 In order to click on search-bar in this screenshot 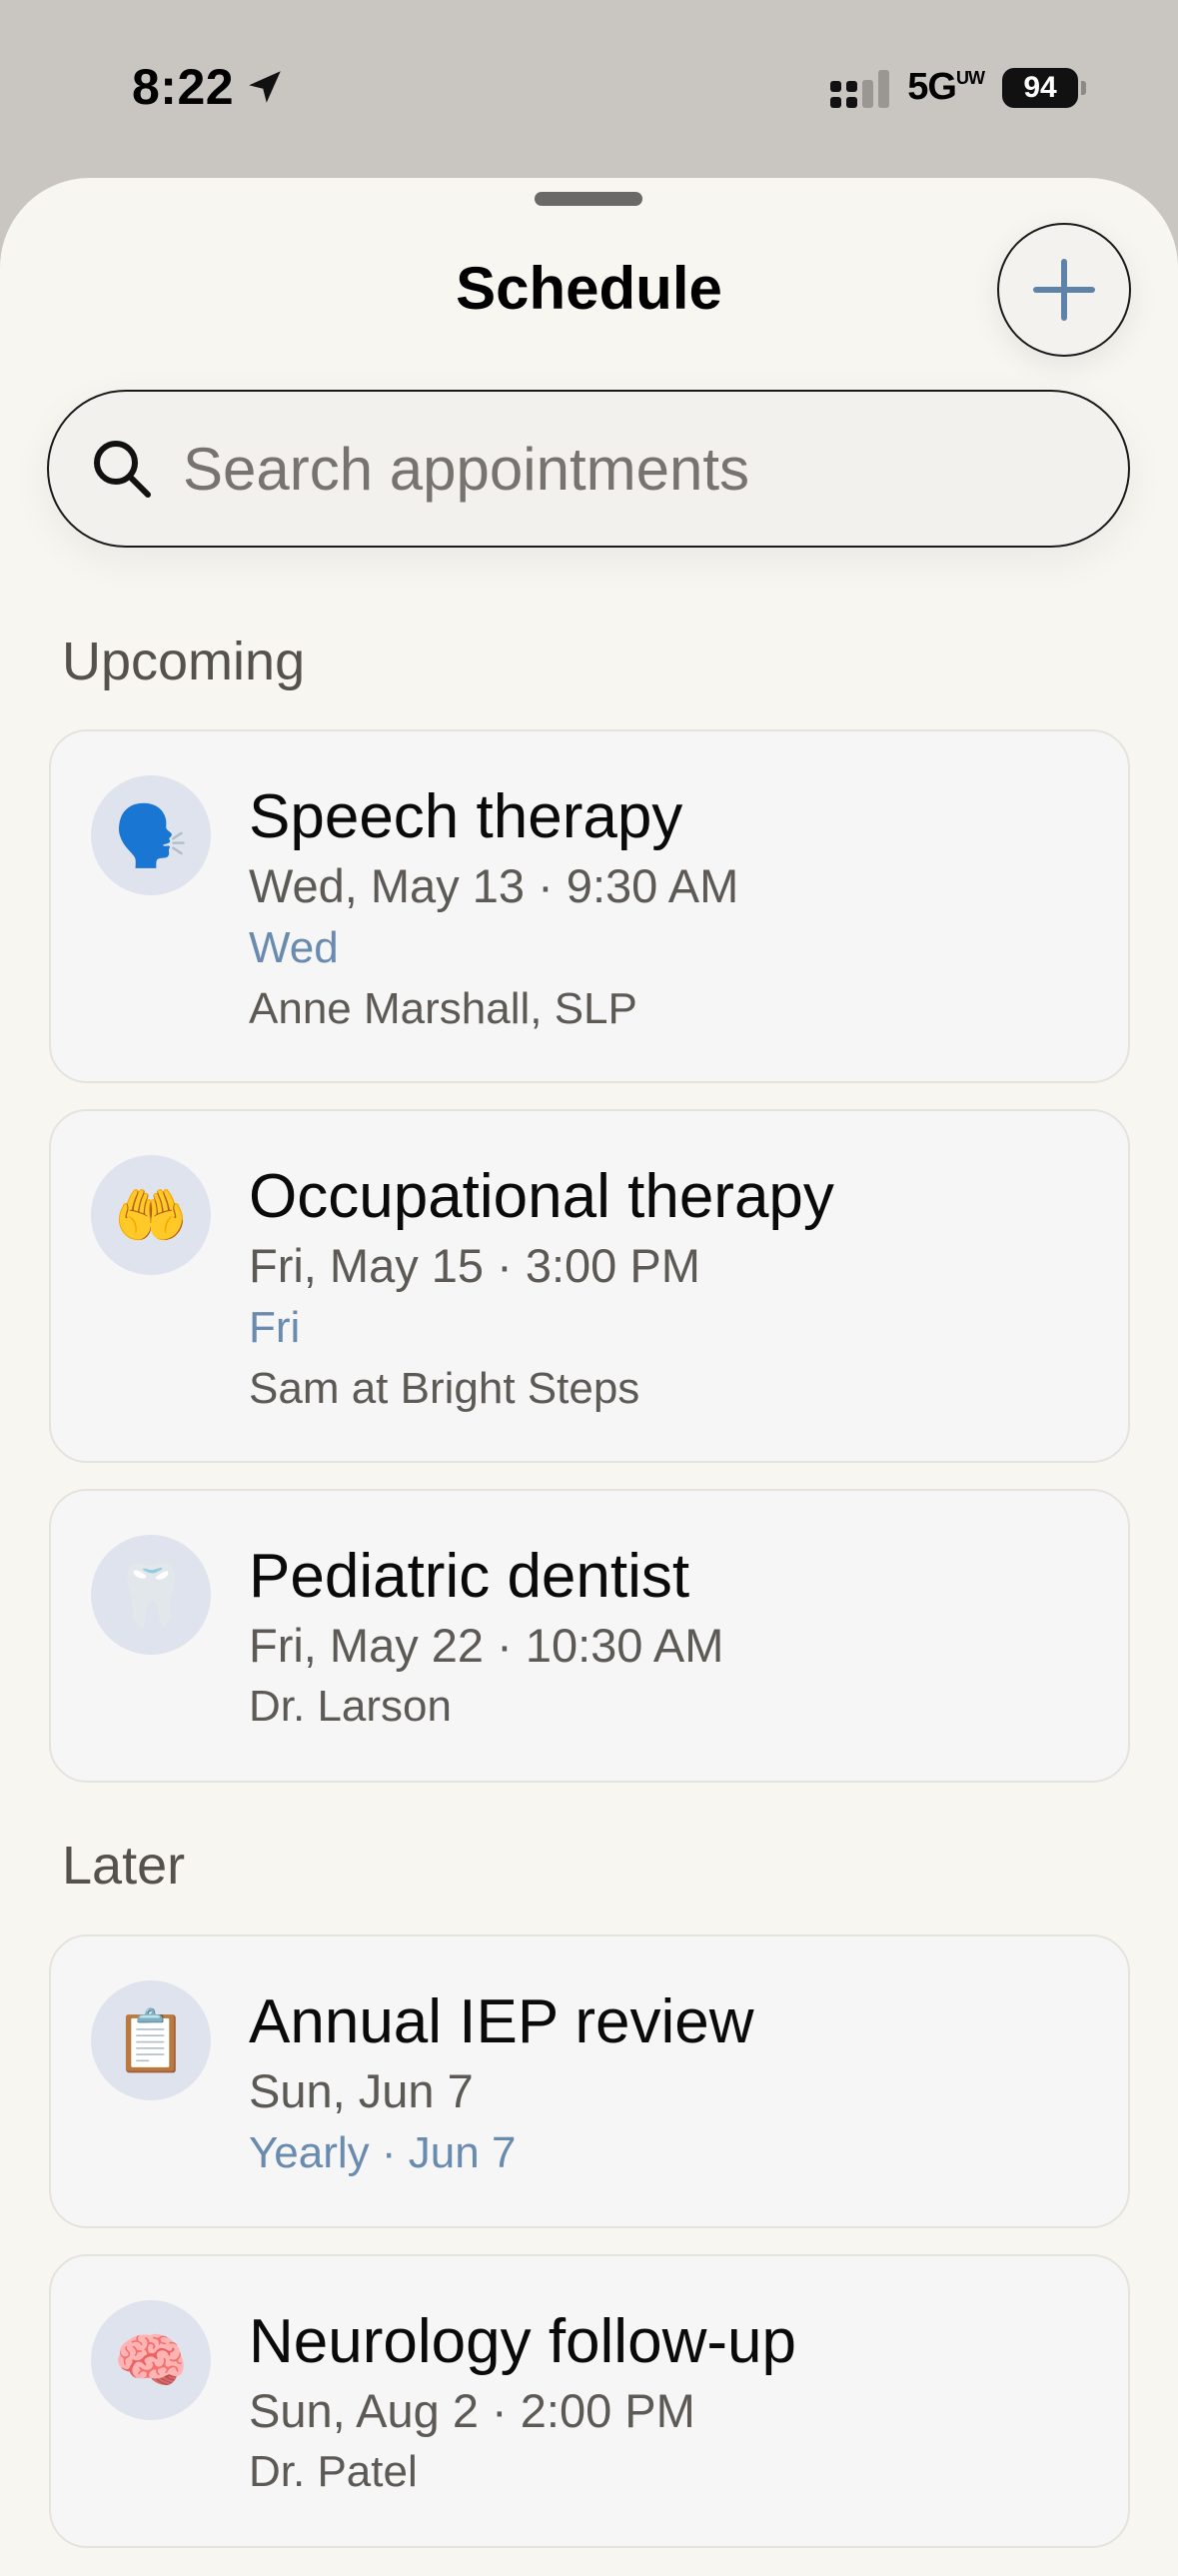, I will do `click(588, 469)`.